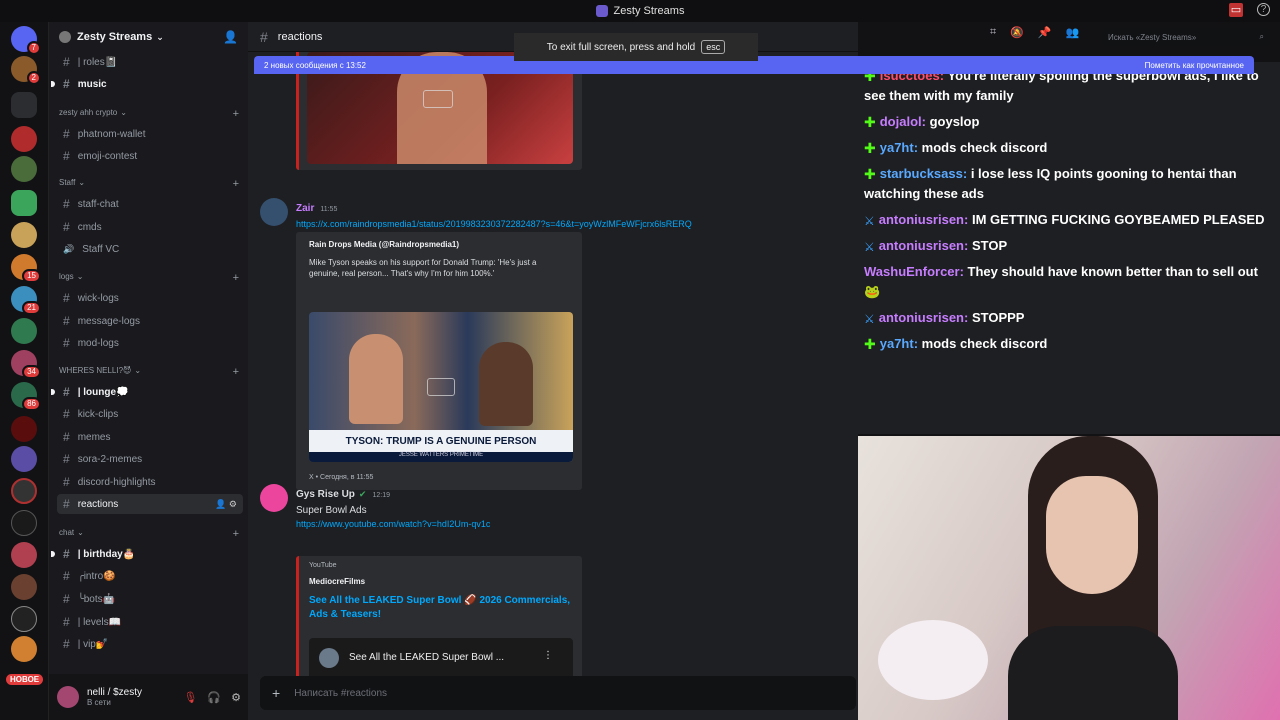 The height and width of the screenshot is (720, 1280). Describe the element at coordinates (1194, 65) in the screenshot. I see `mark-read-button: Пометить как прочитанное` at that location.